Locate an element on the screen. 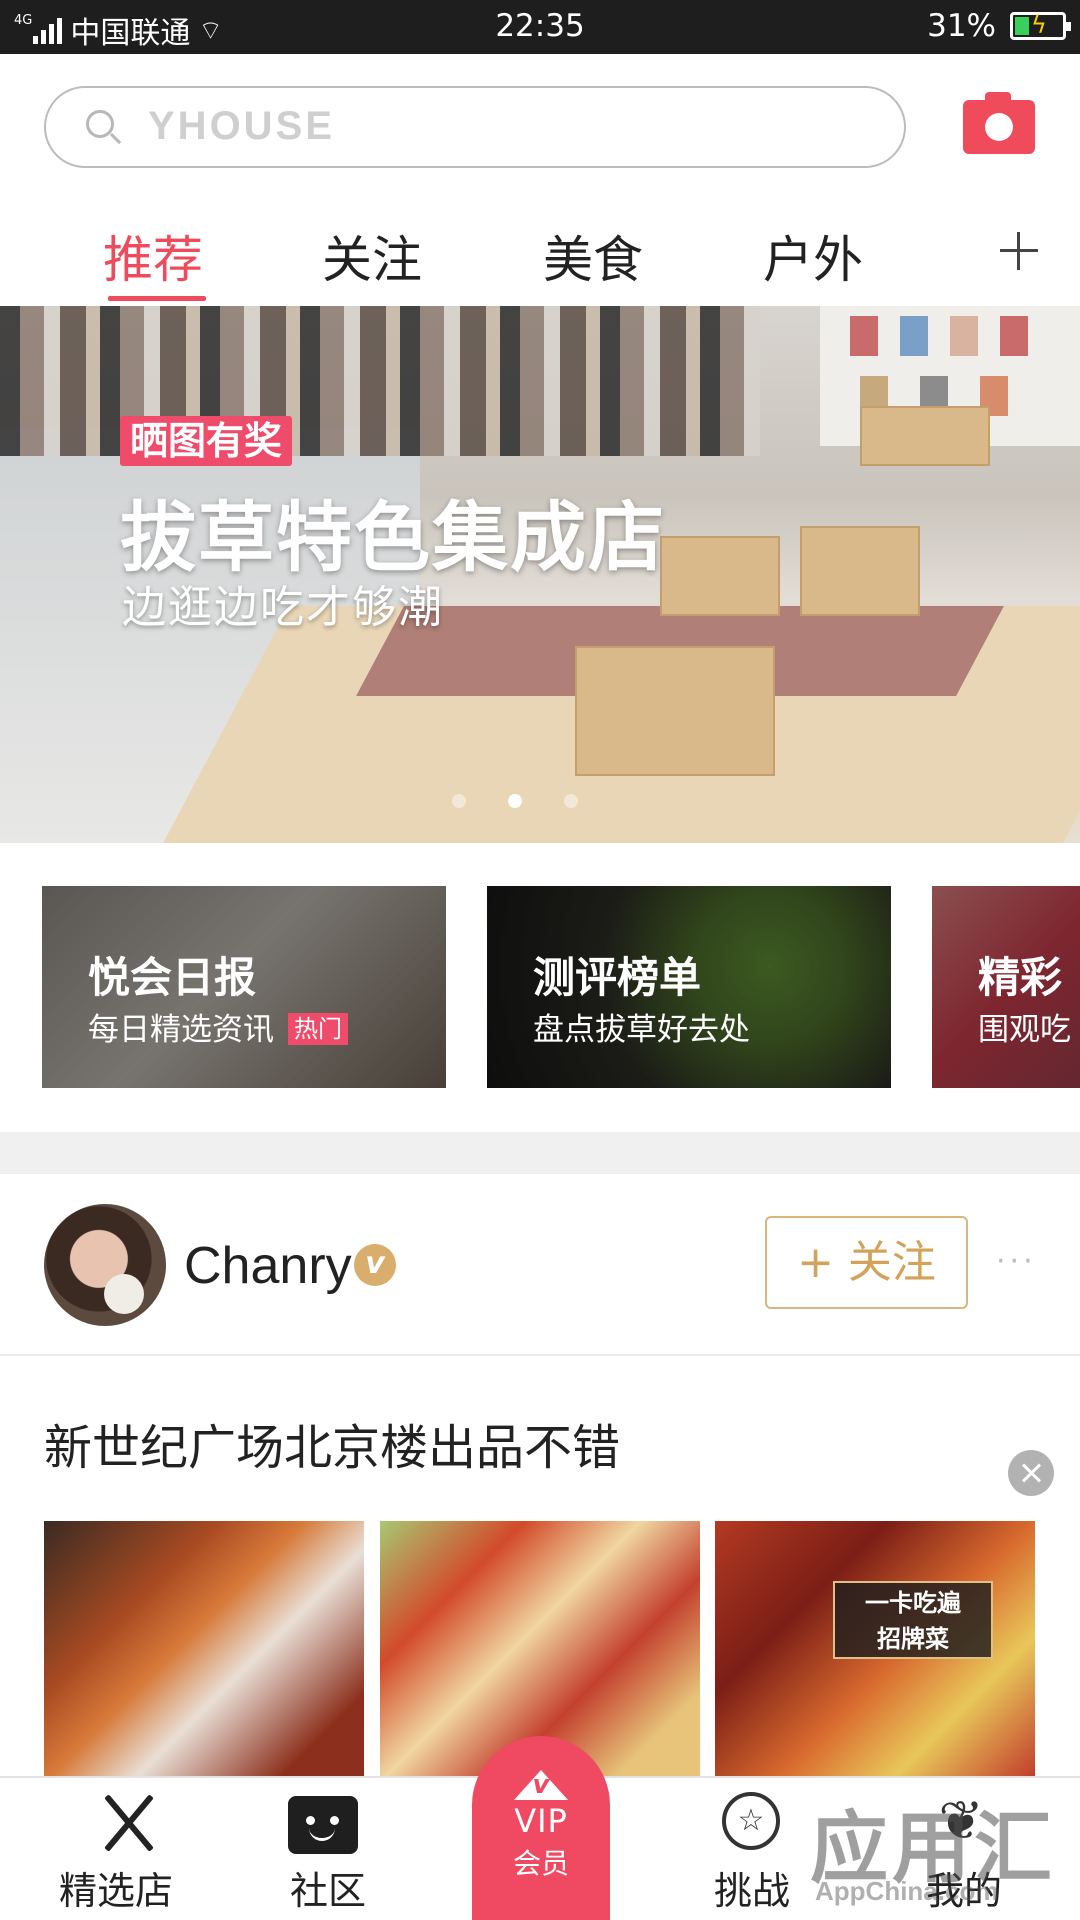 The width and height of the screenshot is (1080, 1920). post-image is located at coordinates (204, 1651).